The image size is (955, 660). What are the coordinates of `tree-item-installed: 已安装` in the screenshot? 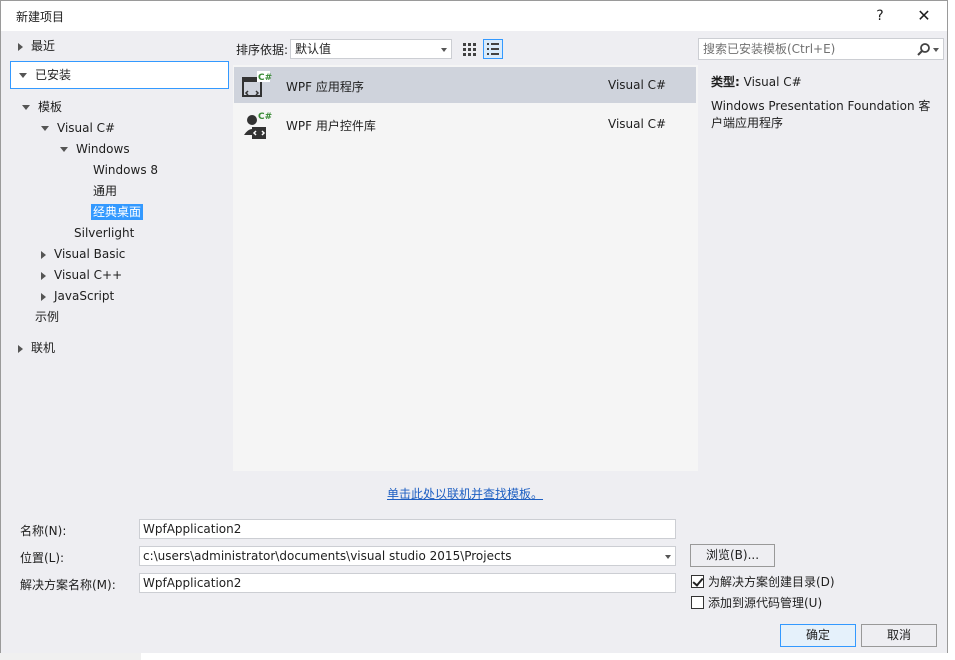 It's located at (119, 75).